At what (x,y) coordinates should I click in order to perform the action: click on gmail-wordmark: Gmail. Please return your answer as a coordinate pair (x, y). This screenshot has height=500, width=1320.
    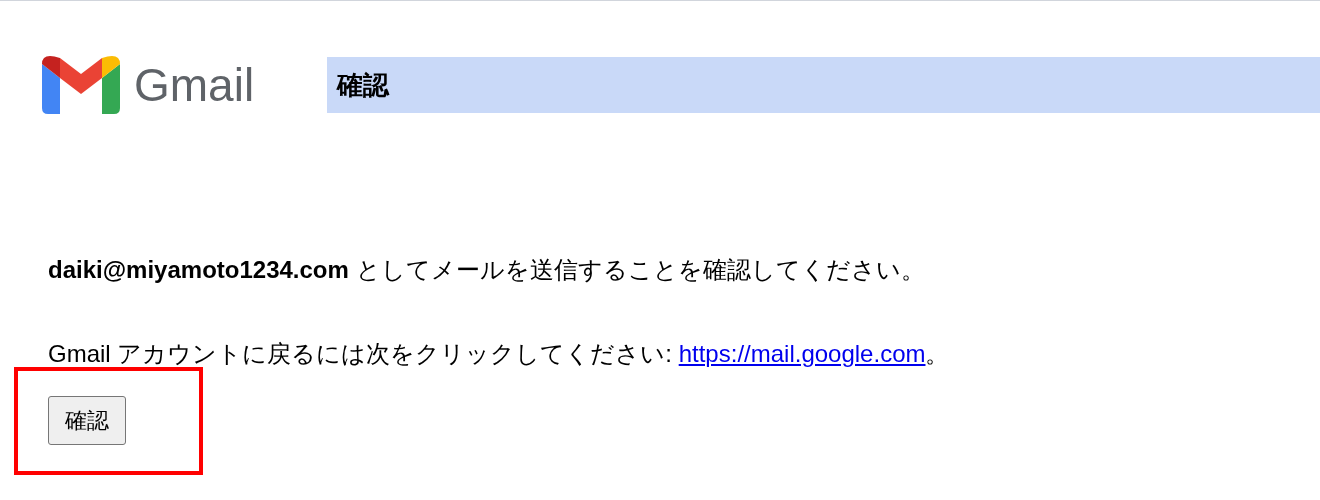
    Looking at the image, I should click on (194, 85).